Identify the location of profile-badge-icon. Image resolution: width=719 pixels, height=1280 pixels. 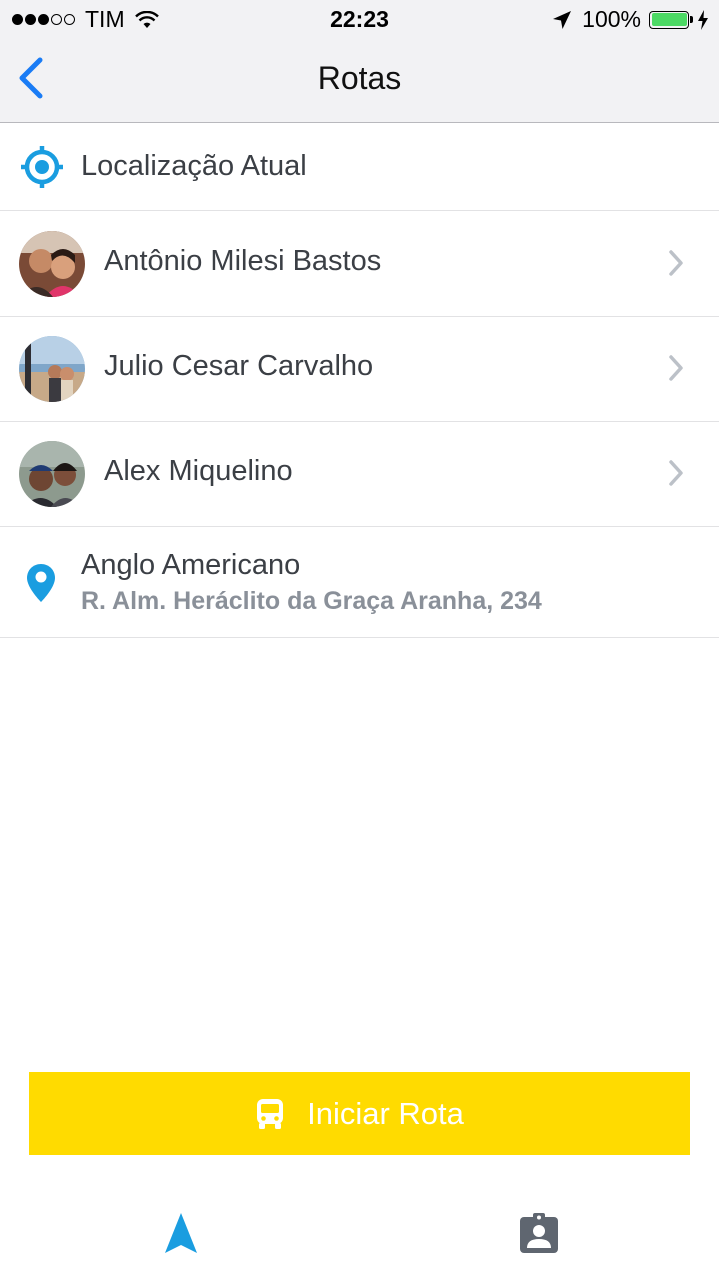
(539, 1233).